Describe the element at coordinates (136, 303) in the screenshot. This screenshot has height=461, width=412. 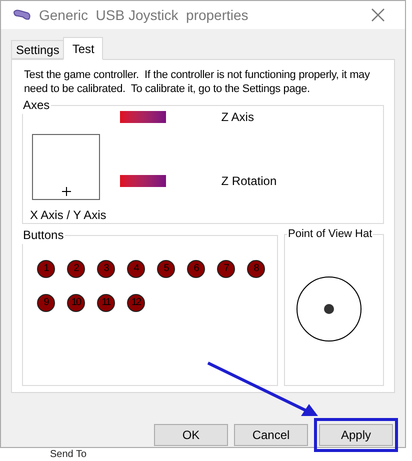
I see `button-indicator: 12` at that location.